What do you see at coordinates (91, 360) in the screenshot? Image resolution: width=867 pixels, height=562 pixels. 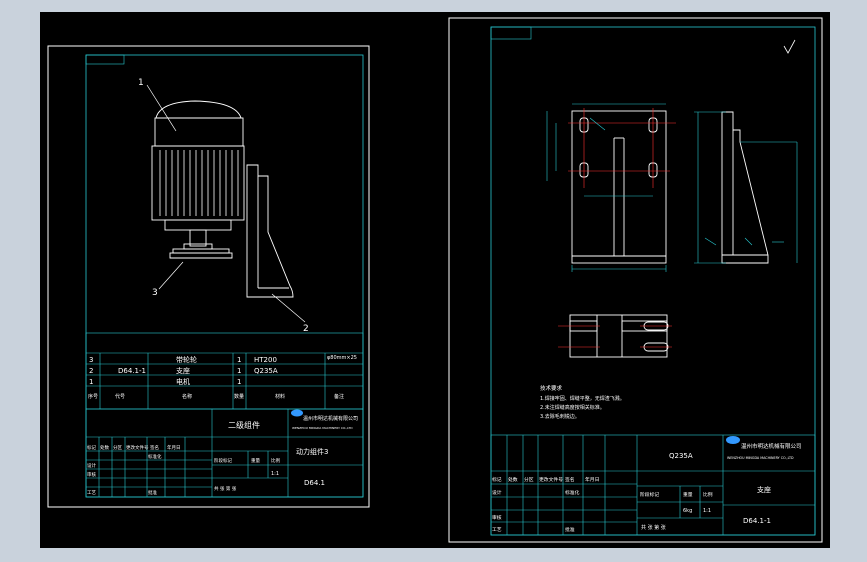 I see `bom-row-3-no: 3` at bounding box center [91, 360].